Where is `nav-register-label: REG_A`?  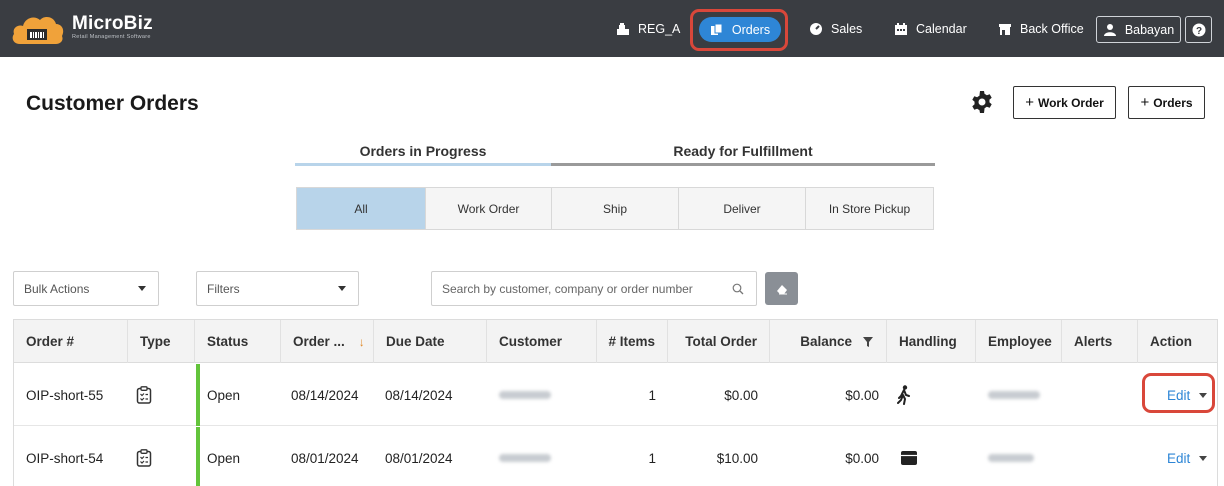
nav-register-label: REG_A is located at coordinates (659, 29).